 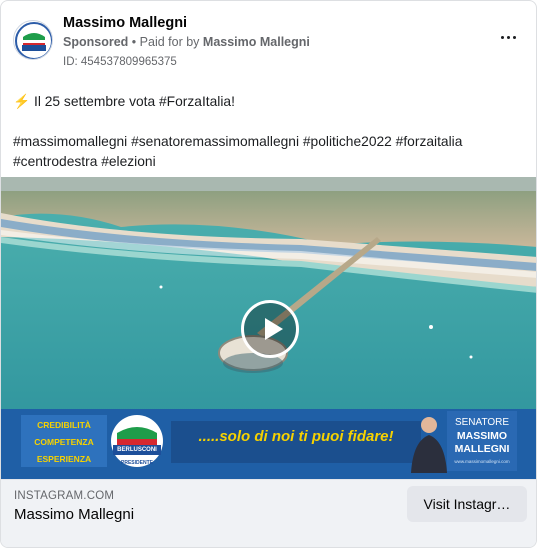 I want to click on more-horizontal-icon, so click(x=508, y=37).